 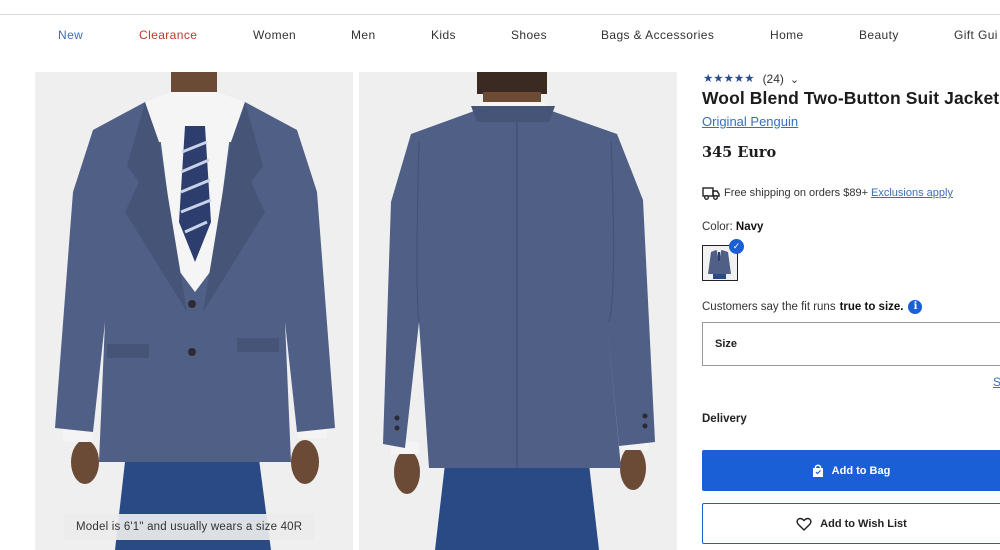 I want to click on color-label-text: Color:, so click(x=717, y=227).